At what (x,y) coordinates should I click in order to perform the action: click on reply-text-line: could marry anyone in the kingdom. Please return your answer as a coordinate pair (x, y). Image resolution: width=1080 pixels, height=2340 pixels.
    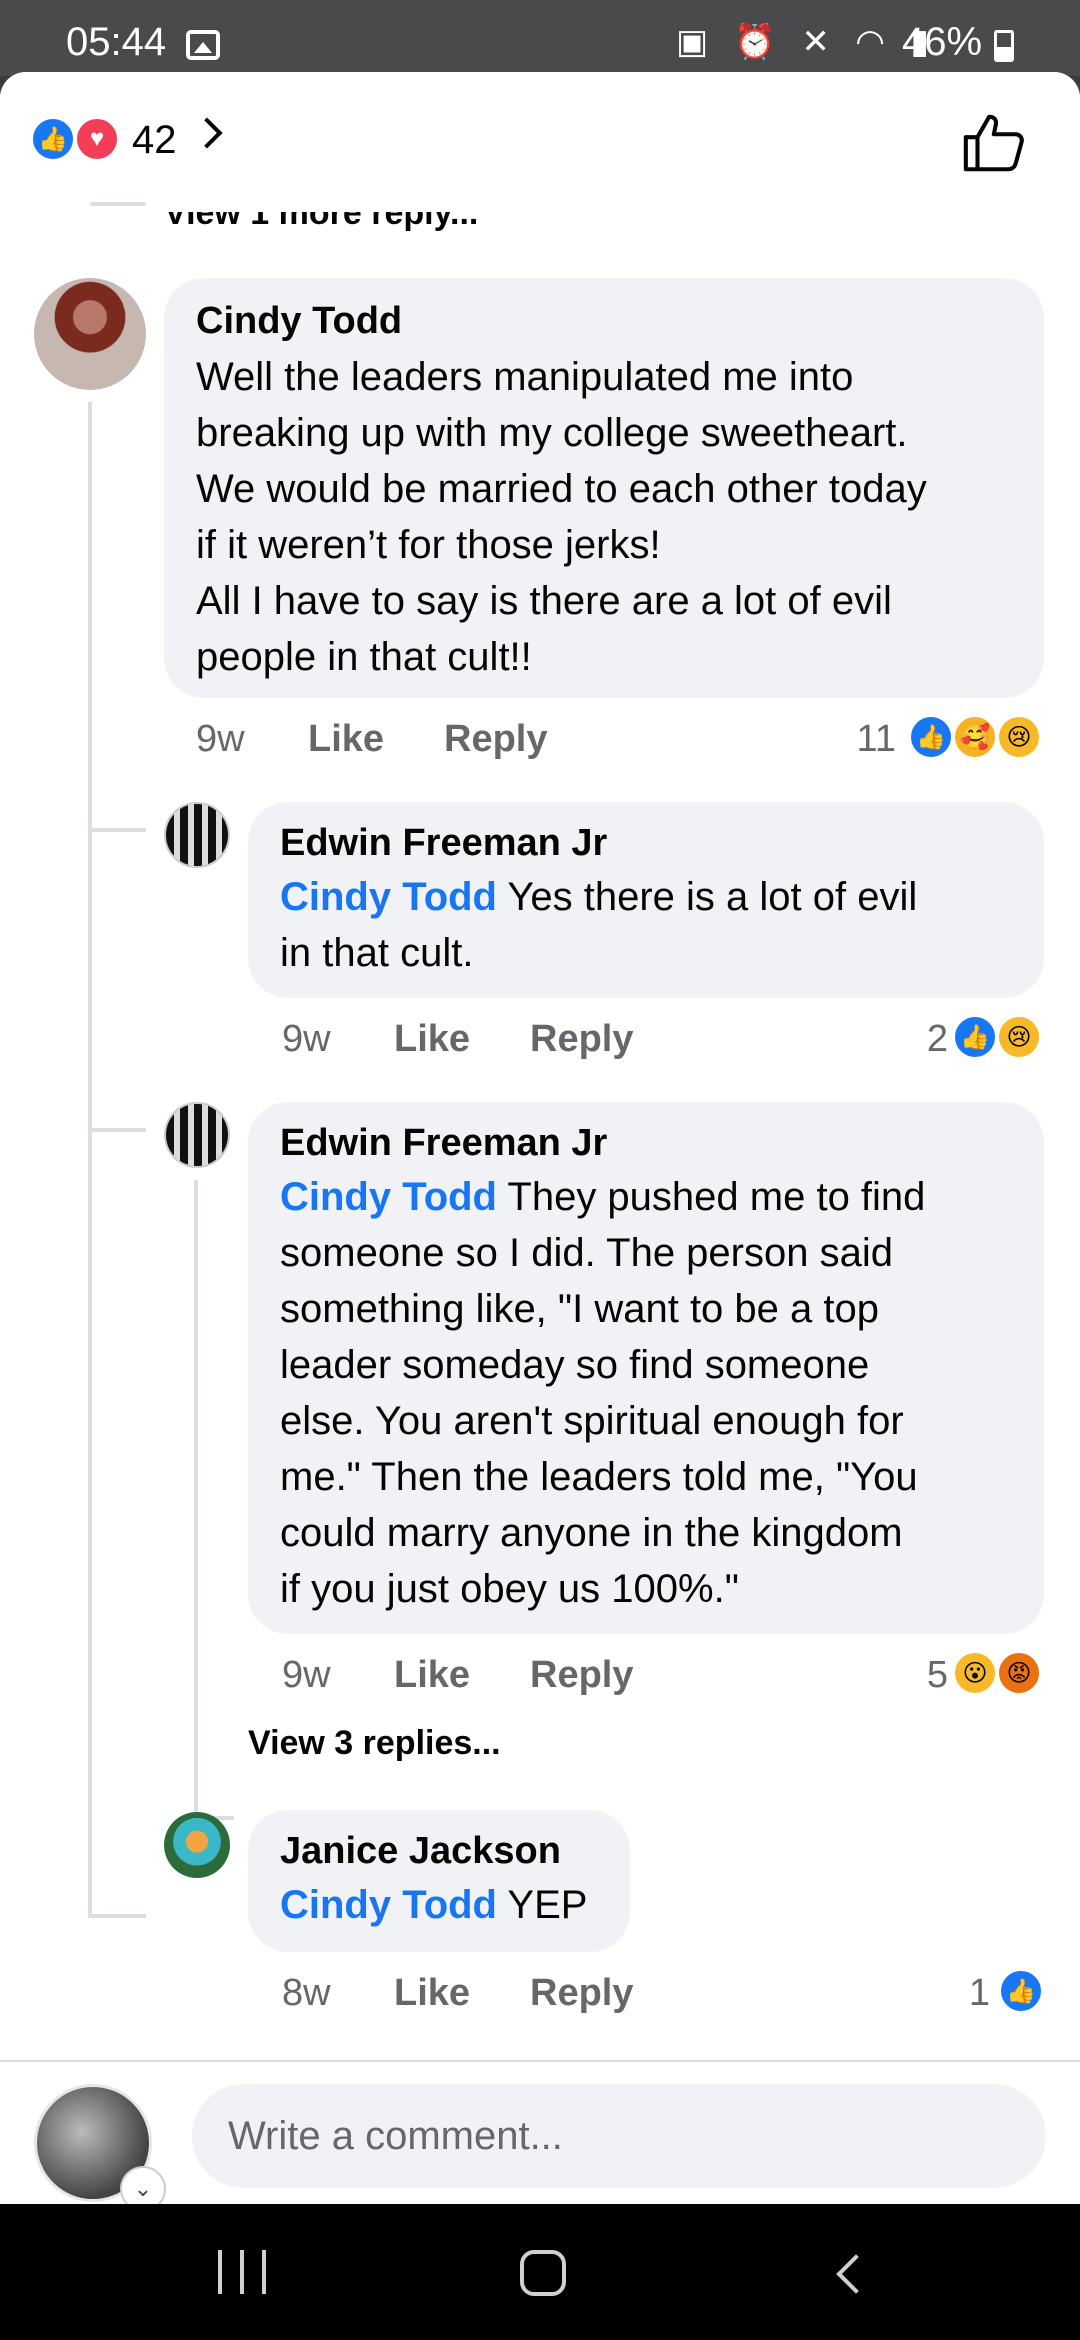
    Looking at the image, I should click on (591, 1533).